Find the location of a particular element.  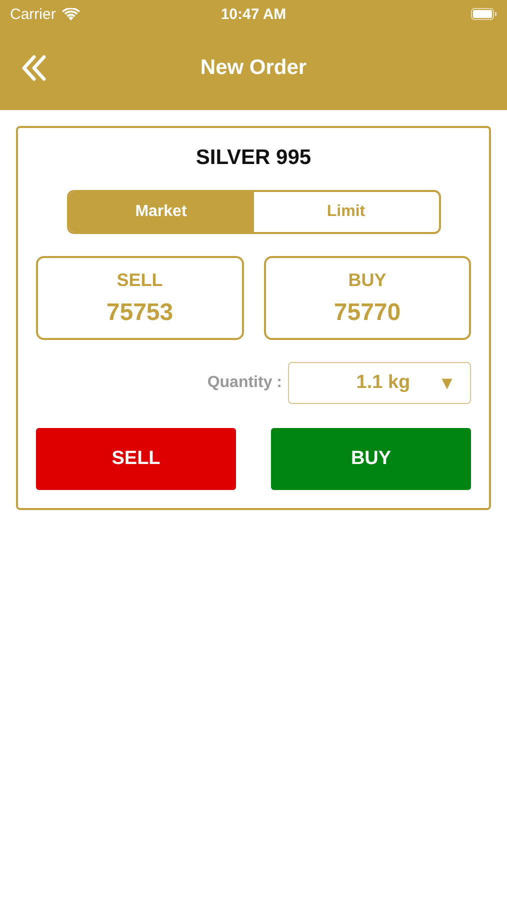

quantity-dropdown: 1.1 kg ▼ is located at coordinates (379, 383).